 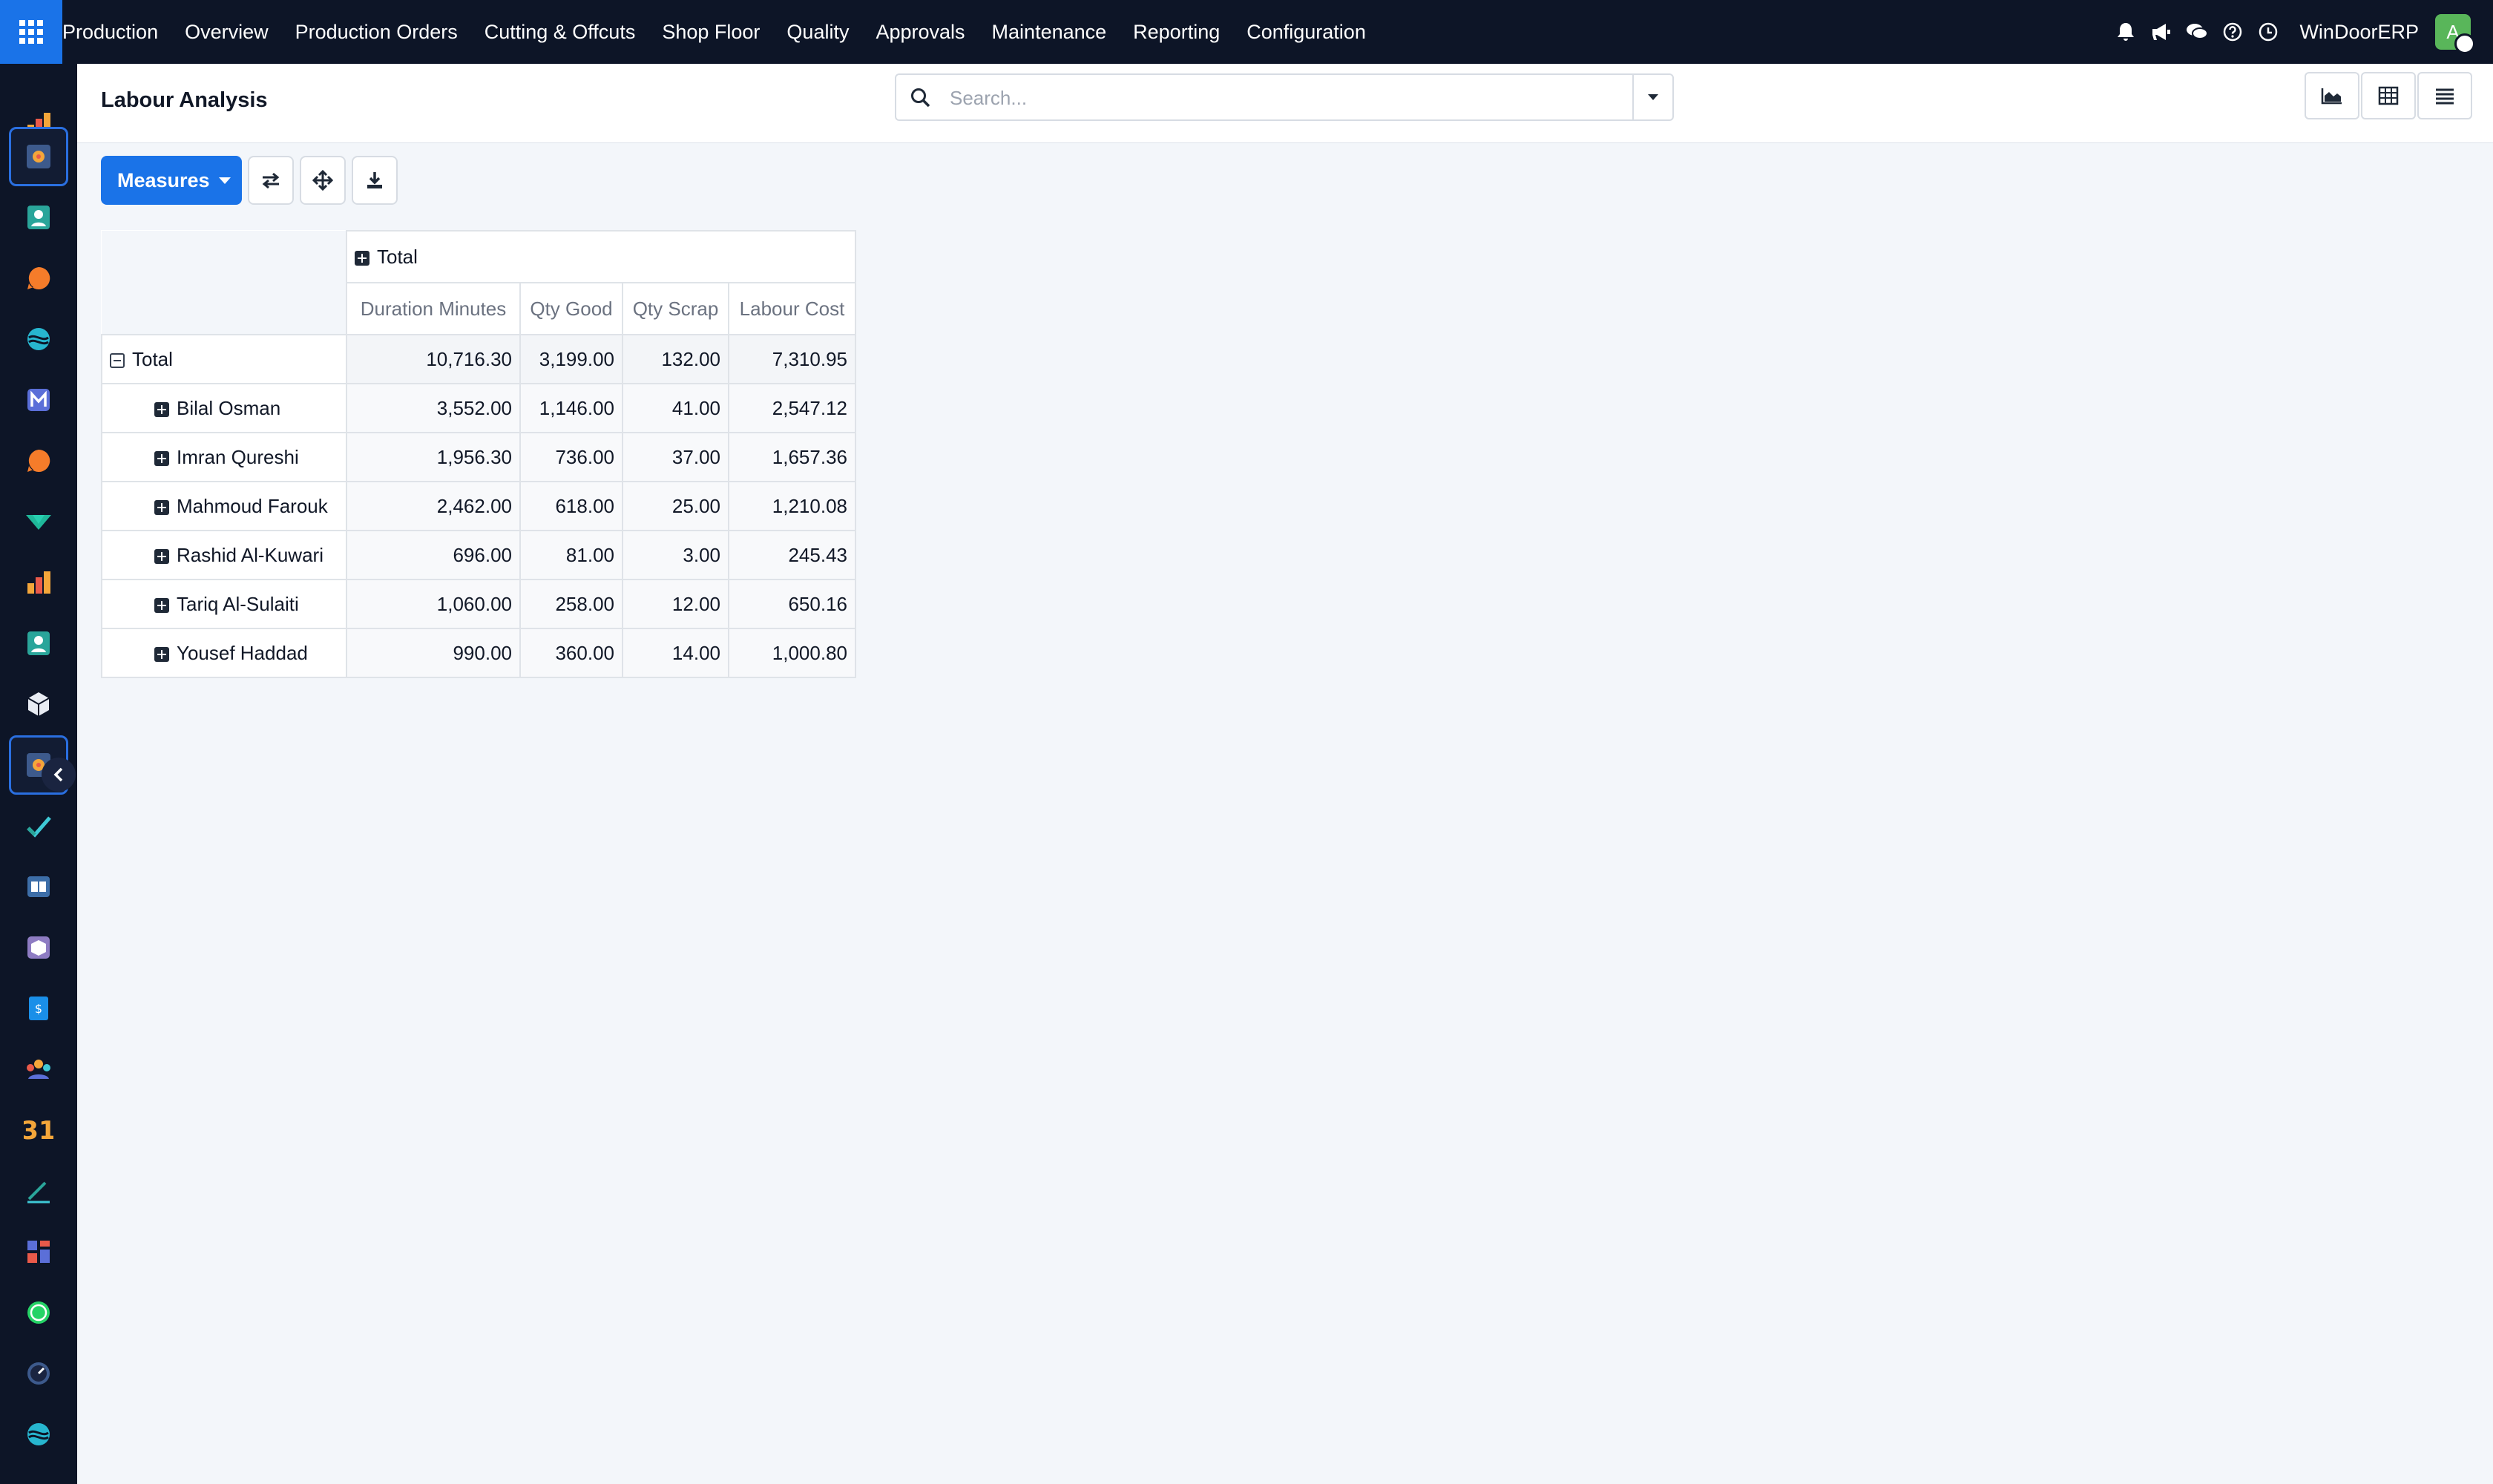 I want to click on menu-approvals: Approvals, so click(x=920, y=32).